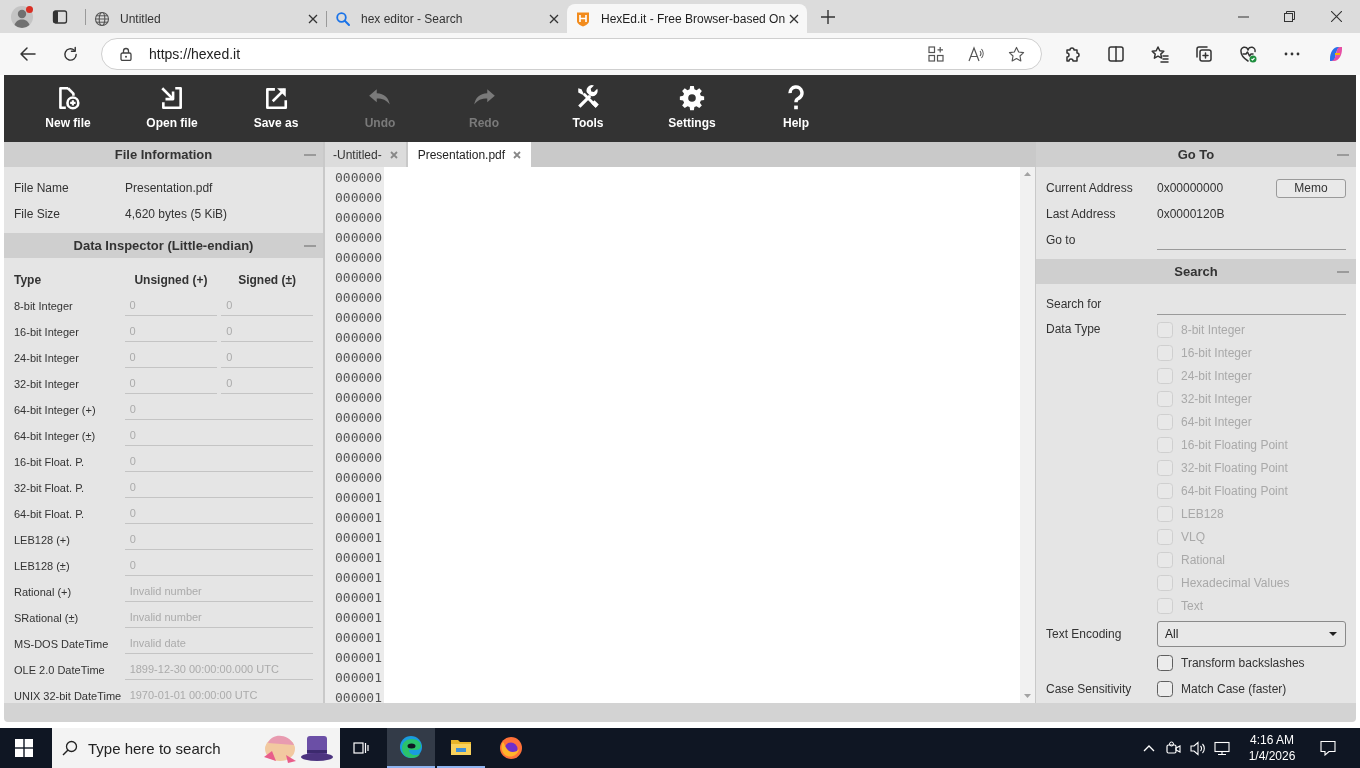 Image resolution: width=1360 pixels, height=768 pixels. What do you see at coordinates (1196, 271) in the screenshot?
I see `panel-header: Search` at bounding box center [1196, 271].